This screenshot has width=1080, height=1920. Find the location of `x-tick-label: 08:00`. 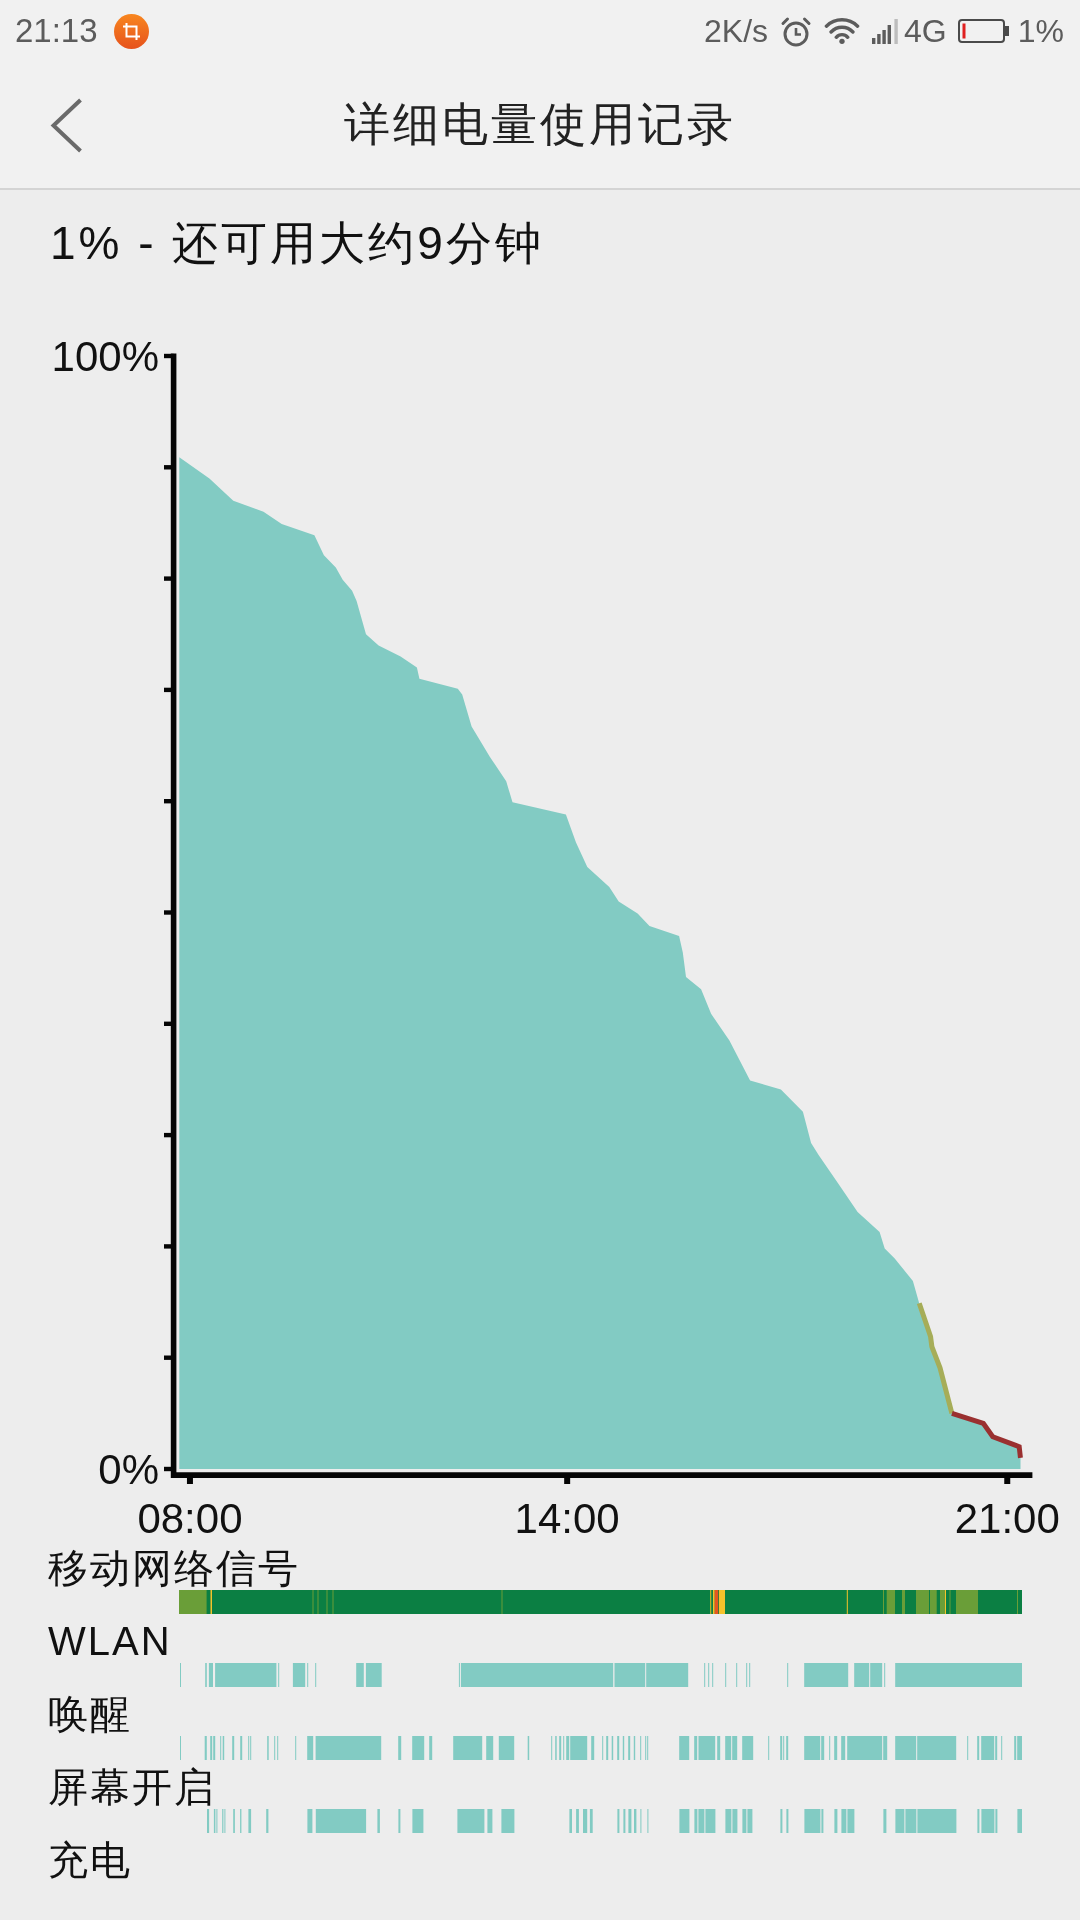

x-tick-label: 08:00 is located at coordinates (190, 1518).